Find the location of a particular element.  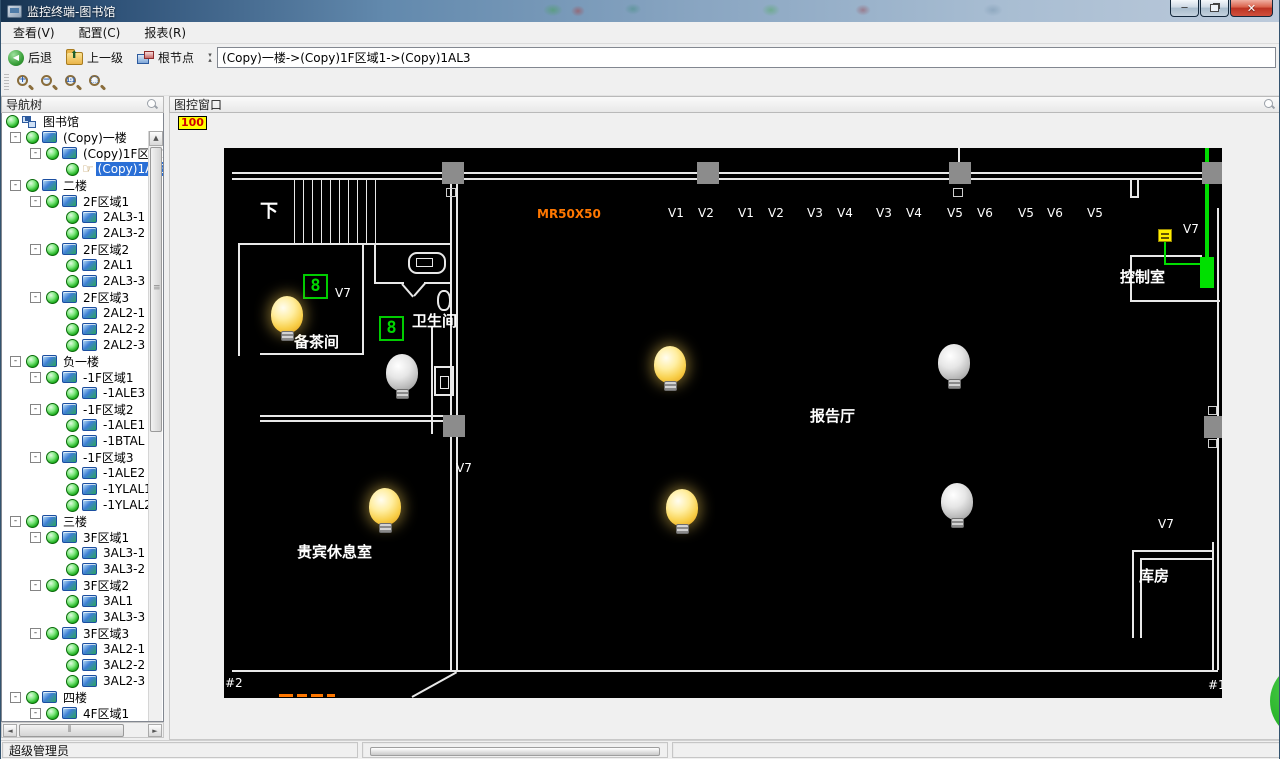

tree-item: - 3F区域3 is located at coordinates (82, 633).